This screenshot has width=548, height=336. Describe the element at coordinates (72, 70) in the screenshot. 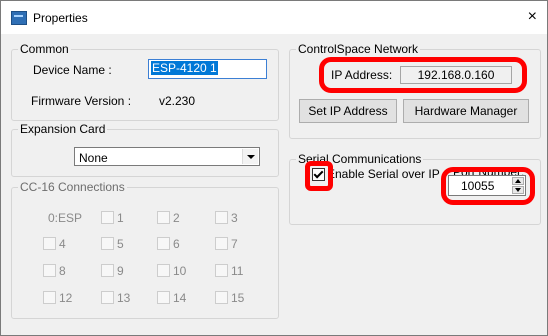

I see `device-name-label: Device Name :` at that location.